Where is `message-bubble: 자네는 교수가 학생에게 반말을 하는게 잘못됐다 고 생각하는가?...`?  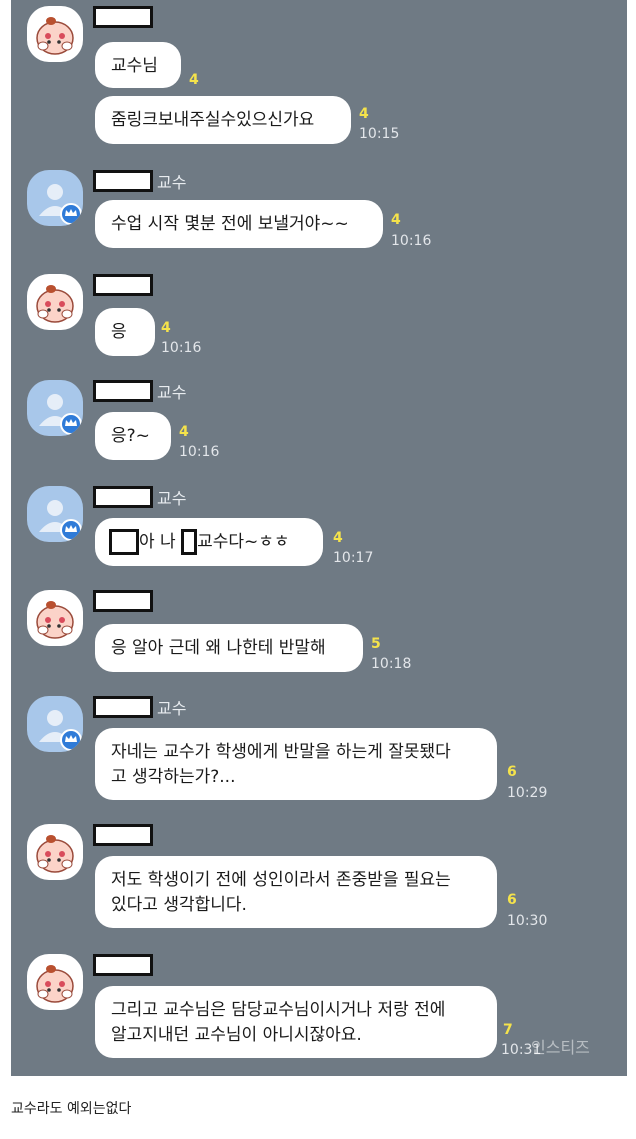 message-bubble: 자네는 교수가 학생에게 반말을 하는게 잘못됐다 고 생각하는가?... is located at coordinates (296, 764).